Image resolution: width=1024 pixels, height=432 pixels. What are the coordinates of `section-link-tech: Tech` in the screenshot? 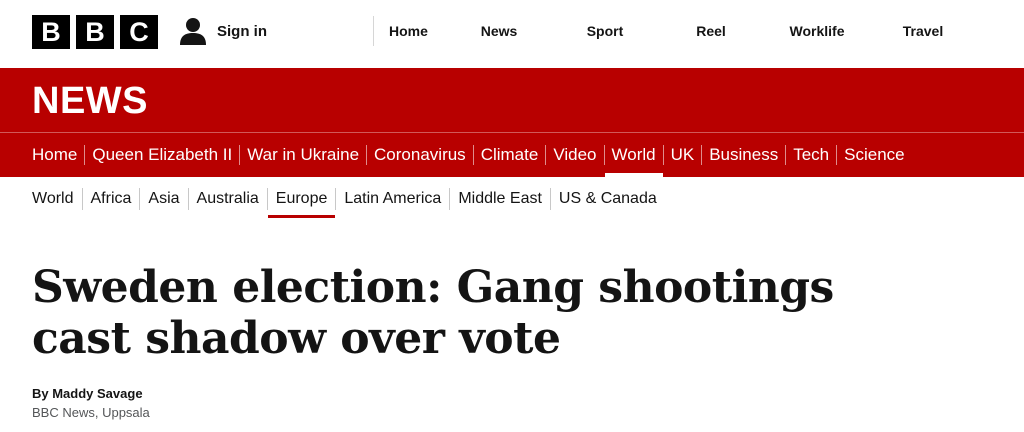 It's located at (811, 155).